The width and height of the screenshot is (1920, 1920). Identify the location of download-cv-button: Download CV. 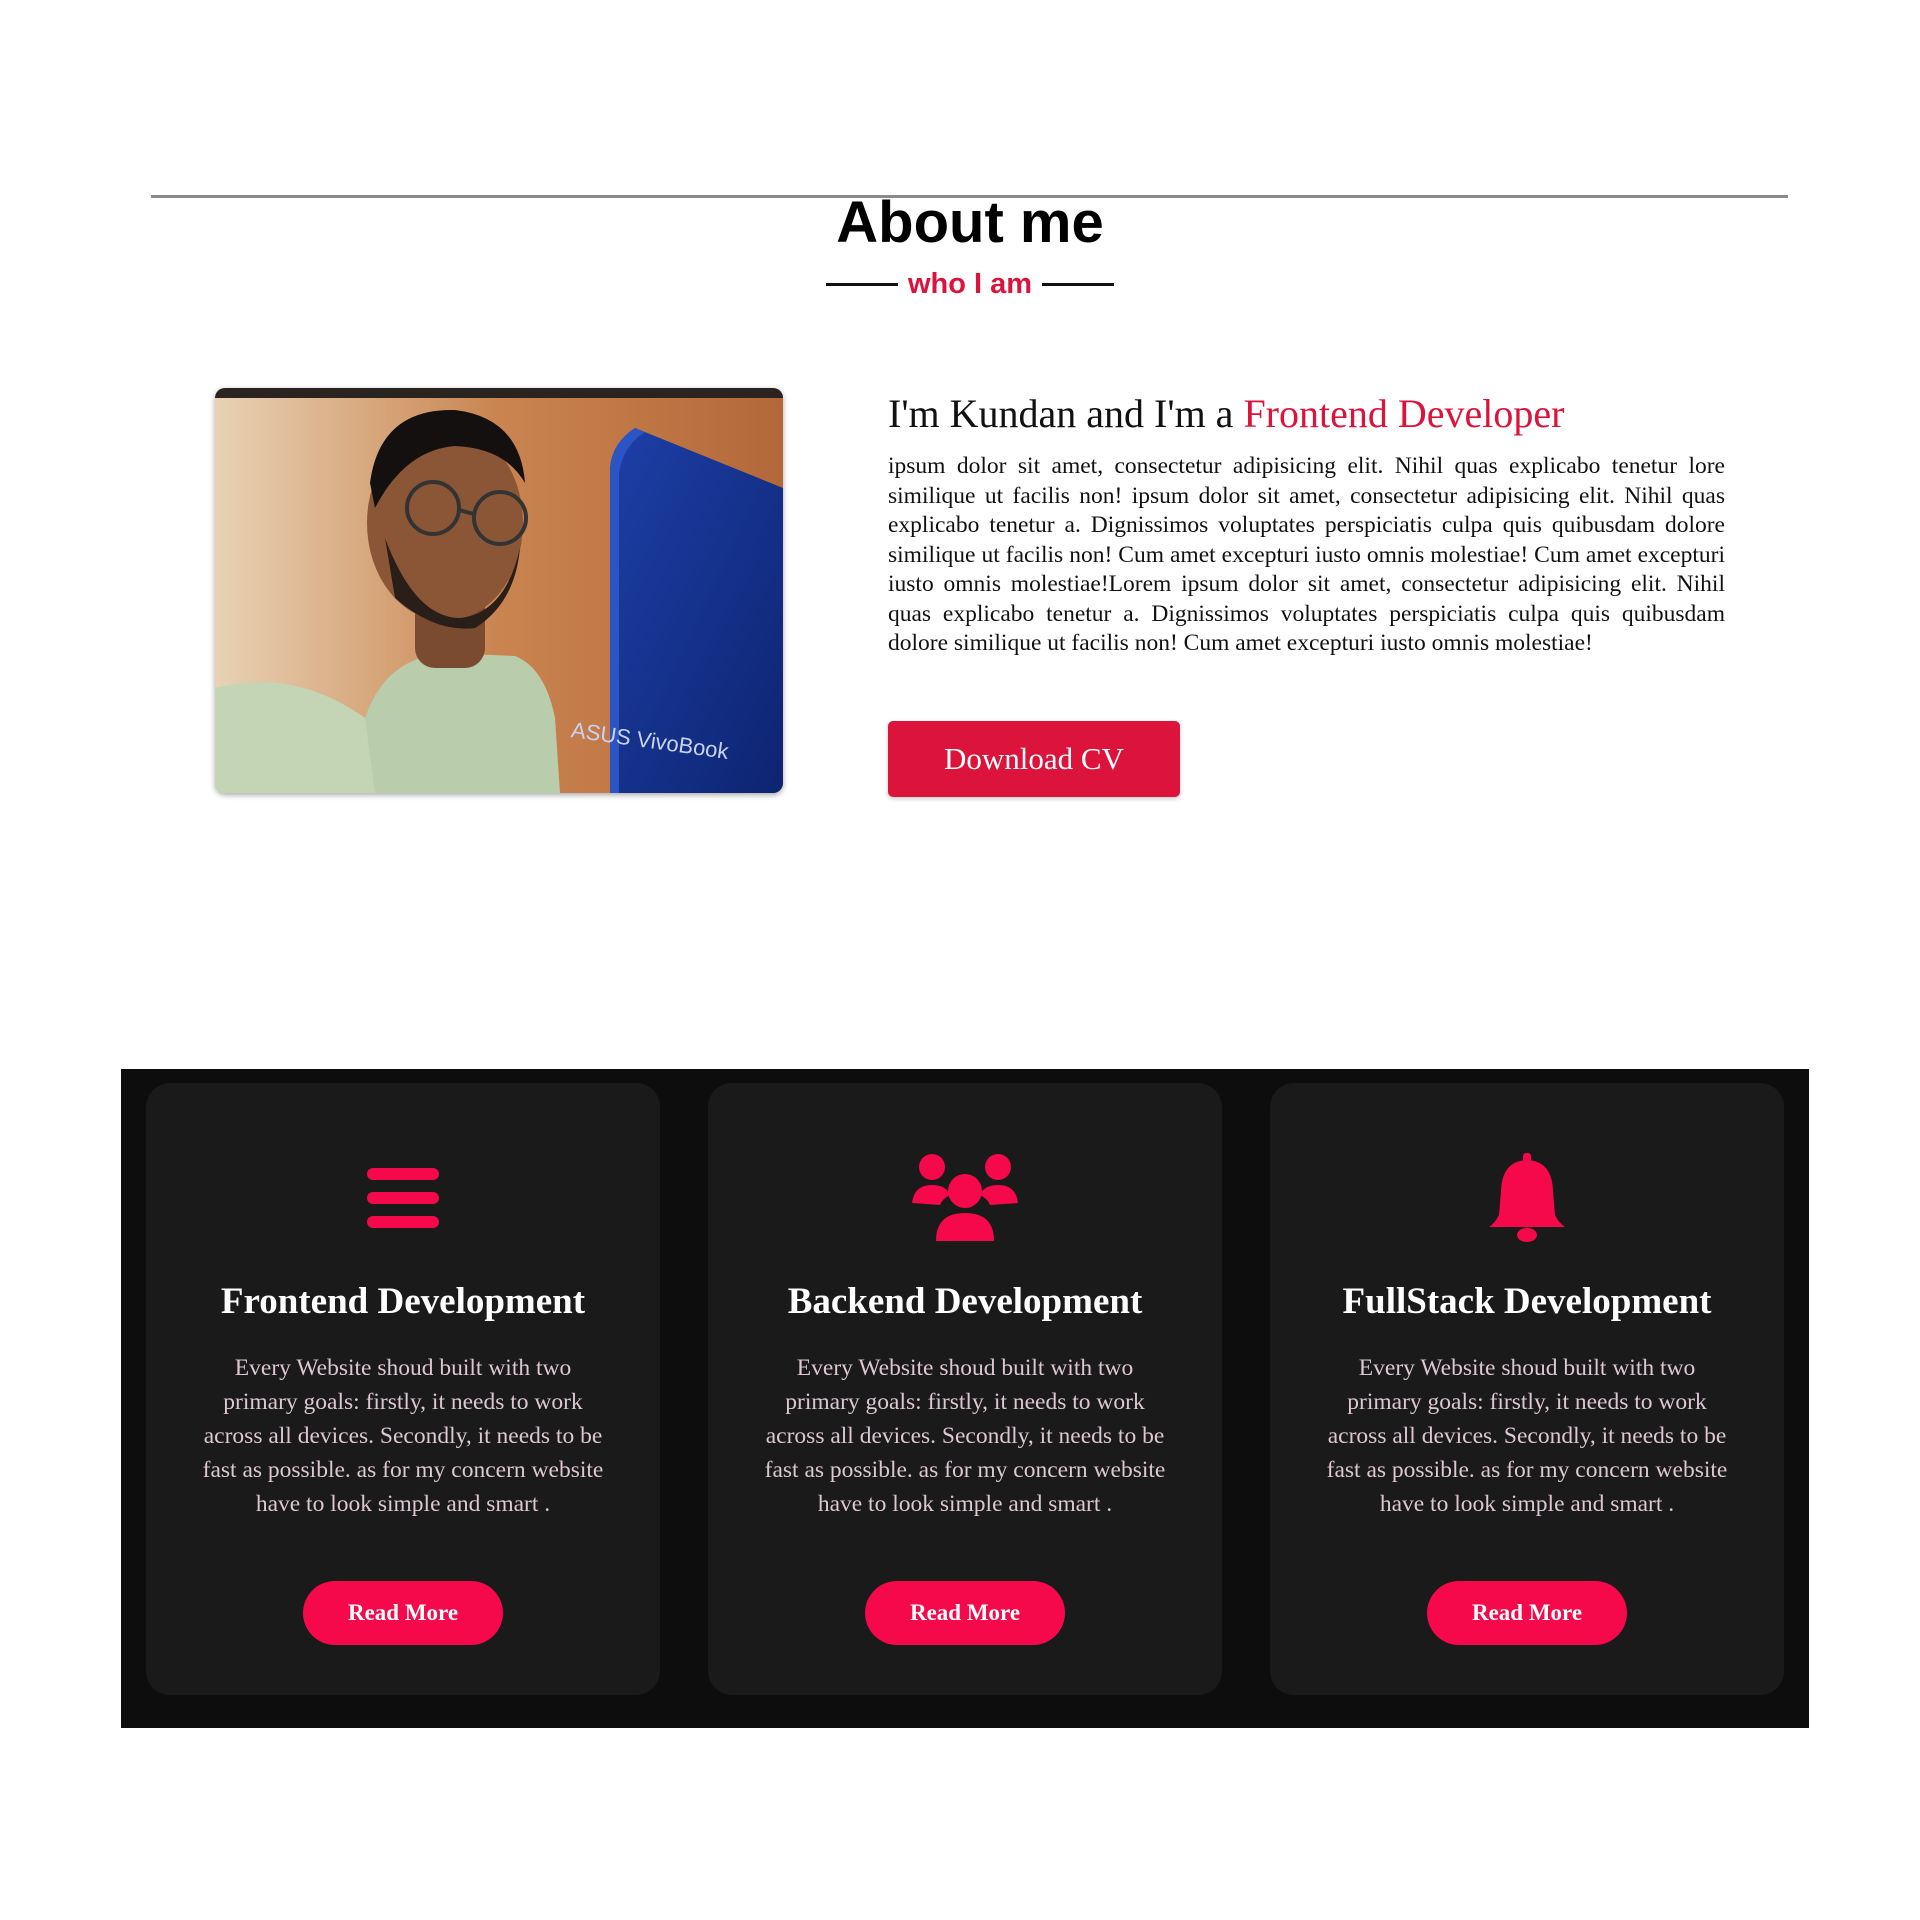
(1034, 759).